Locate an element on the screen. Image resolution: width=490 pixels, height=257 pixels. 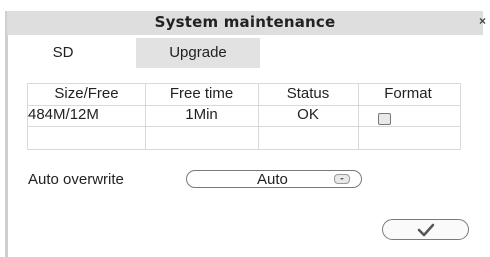
auto-overwrite-value: Auto is located at coordinates (272, 179).